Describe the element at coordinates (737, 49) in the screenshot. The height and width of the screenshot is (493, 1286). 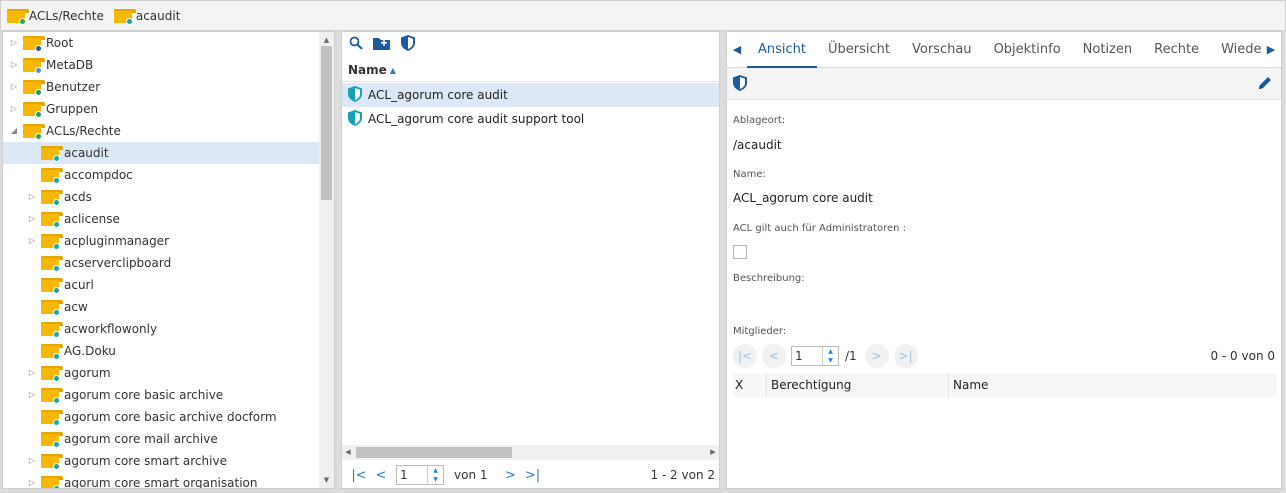
I see `tab-scroll-left-icon: ◀` at that location.